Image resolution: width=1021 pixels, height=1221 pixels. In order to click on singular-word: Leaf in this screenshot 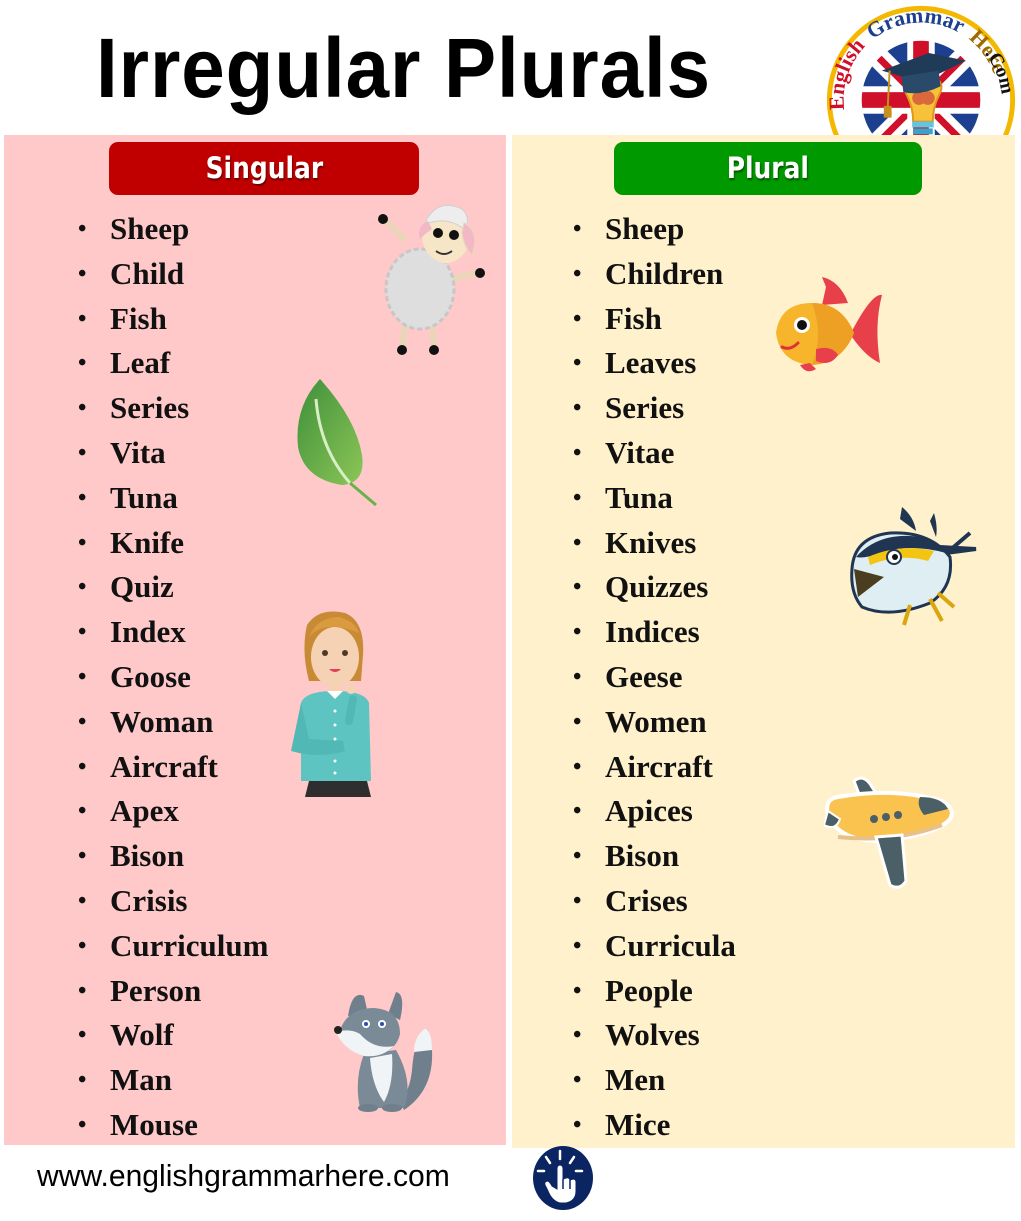, I will do `click(140, 363)`.